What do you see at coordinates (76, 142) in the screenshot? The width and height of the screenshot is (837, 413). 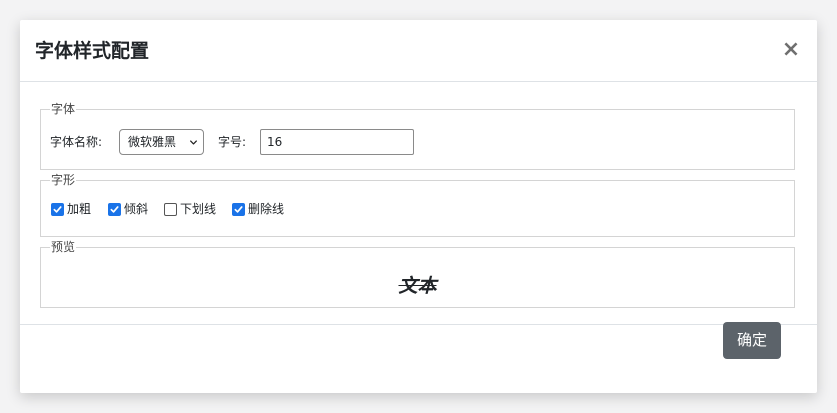 I see `font-name-label: 字体名称:` at bounding box center [76, 142].